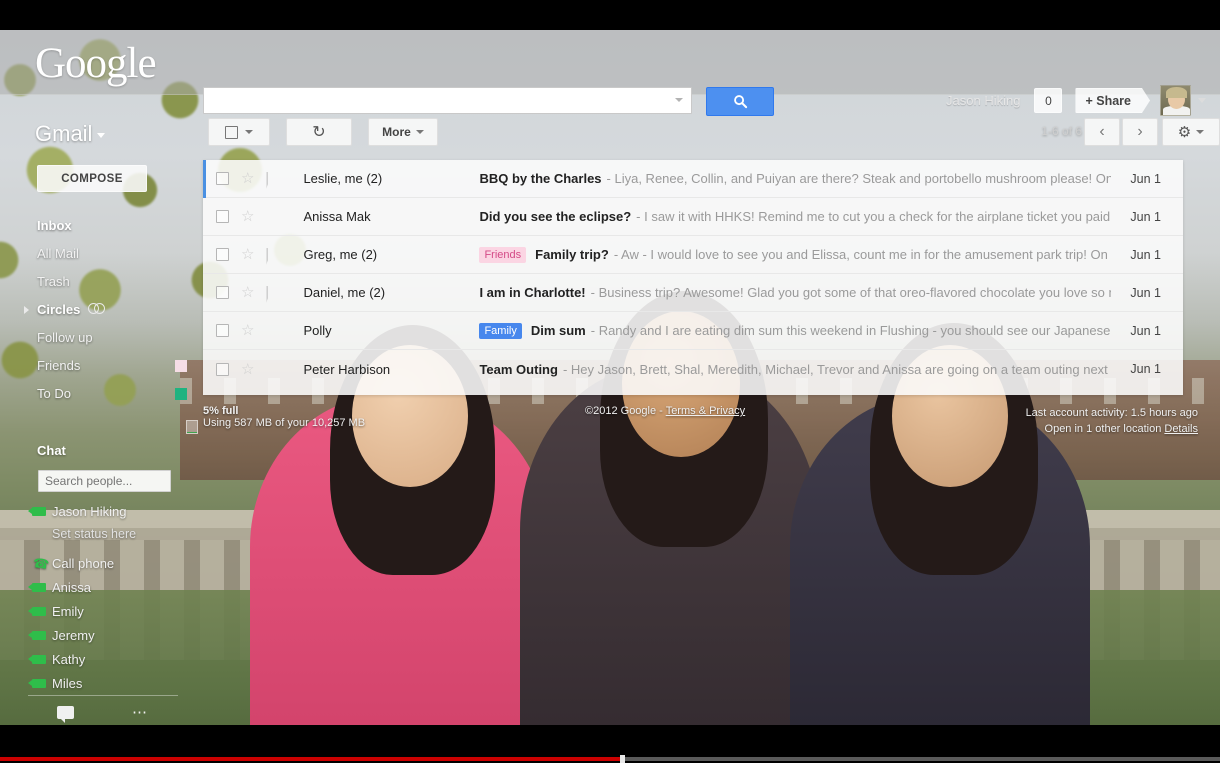  Describe the element at coordinates (58, 253) in the screenshot. I see `sidebar-item-label: All Mail` at that location.